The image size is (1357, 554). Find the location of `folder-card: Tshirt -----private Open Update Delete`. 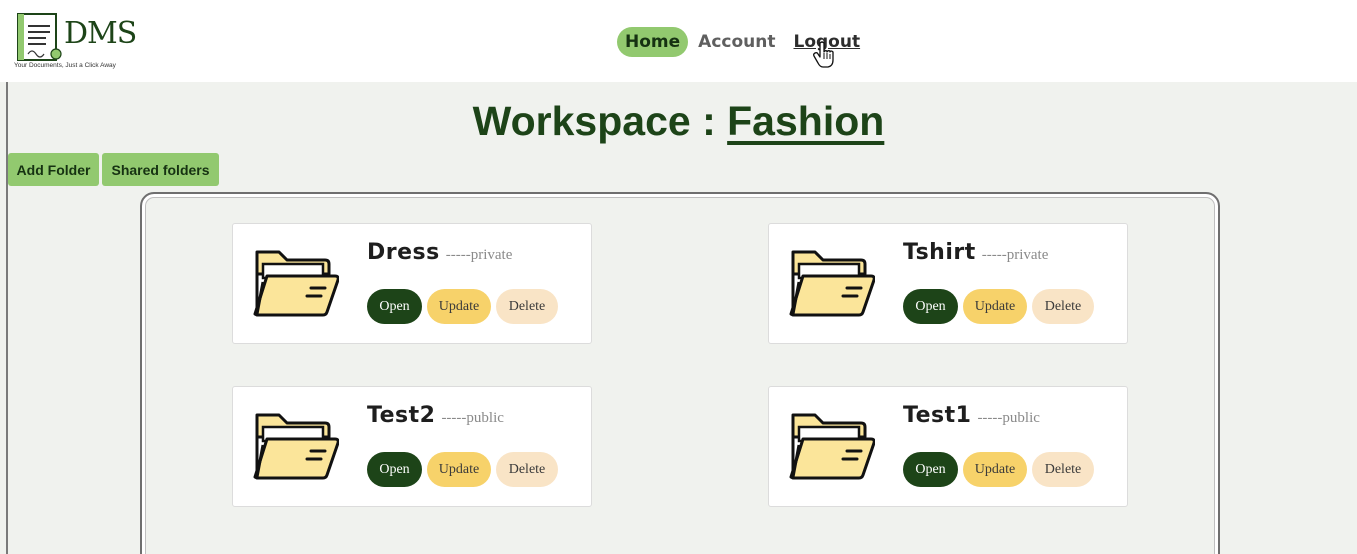

folder-card: Tshirt -----private Open Update Delete is located at coordinates (948, 283).